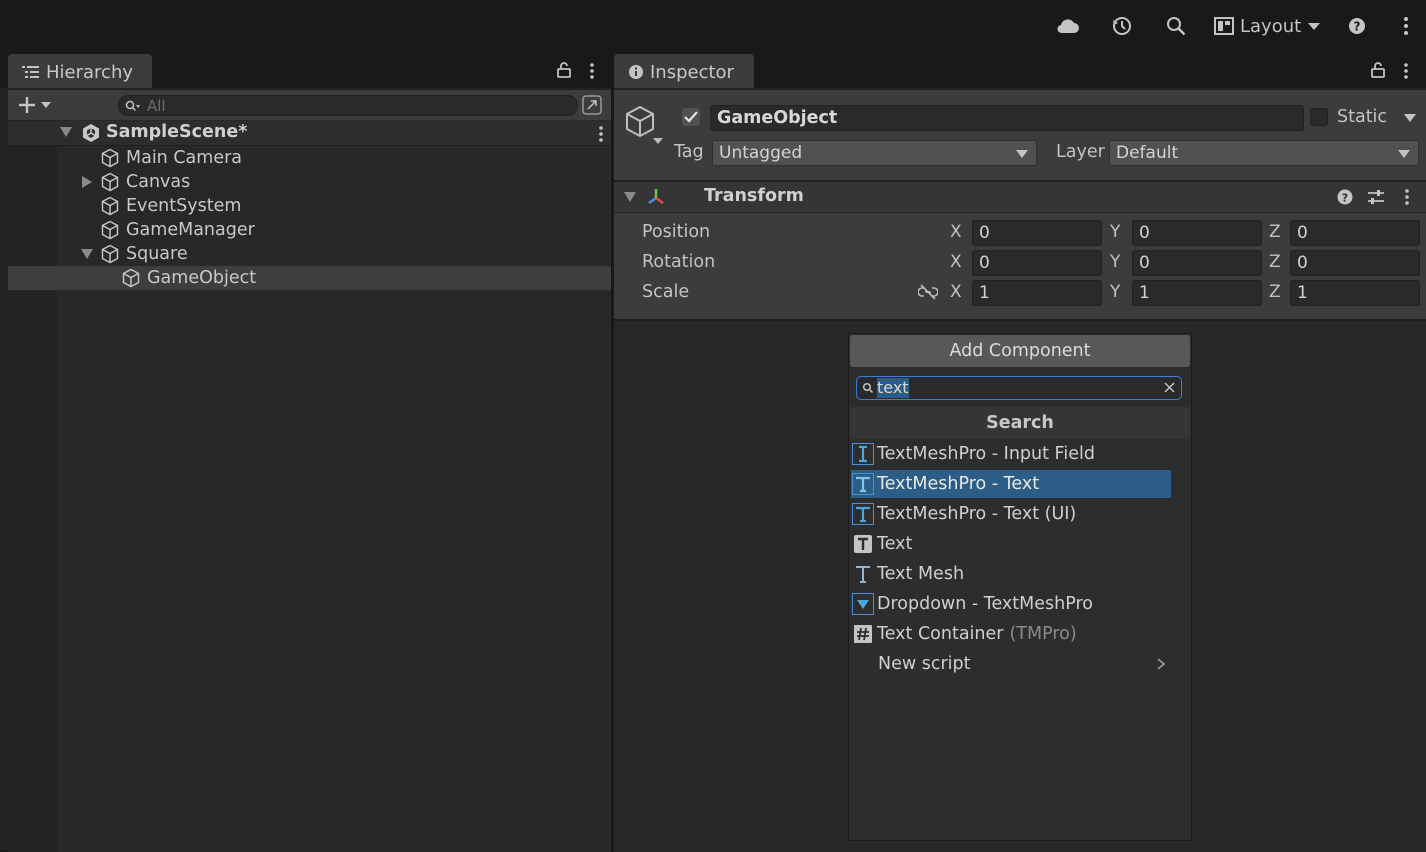 Image resolution: width=1426 pixels, height=852 pixels. Describe the element at coordinates (1020, 197) in the screenshot. I see `transform-header: Transform ?` at that location.